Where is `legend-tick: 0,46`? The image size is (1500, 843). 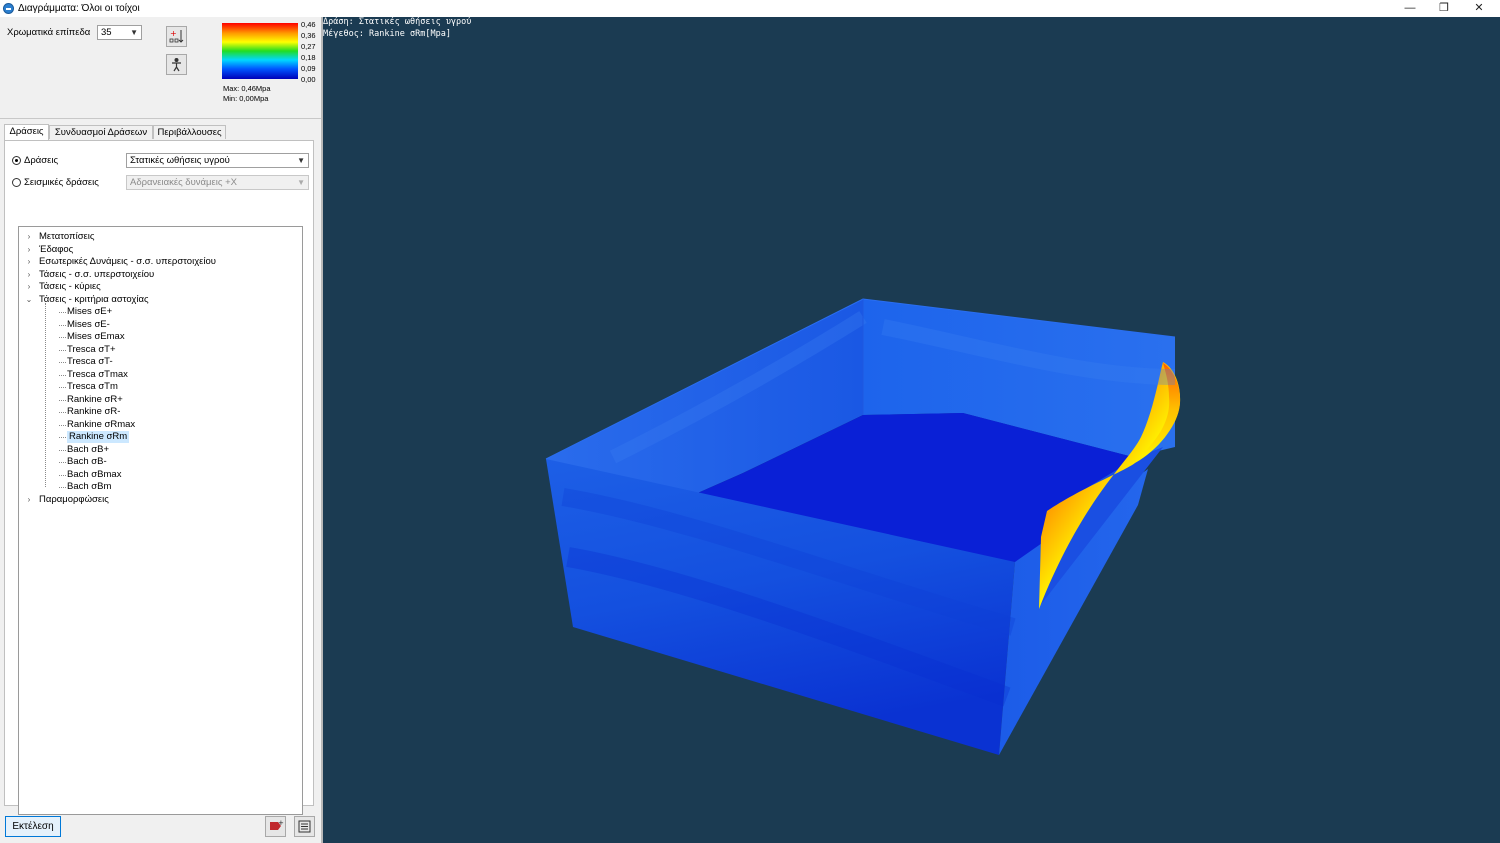
legend-tick: 0,46 is located at coordinates (308, 24).